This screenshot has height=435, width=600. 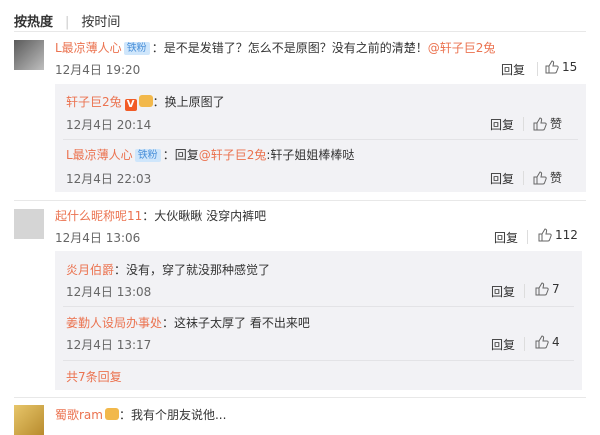 What do you see at coordinates (33, 22) in the screenshot?
I see `sort-by-hot: 按热度` at bounding box center [33, 22].